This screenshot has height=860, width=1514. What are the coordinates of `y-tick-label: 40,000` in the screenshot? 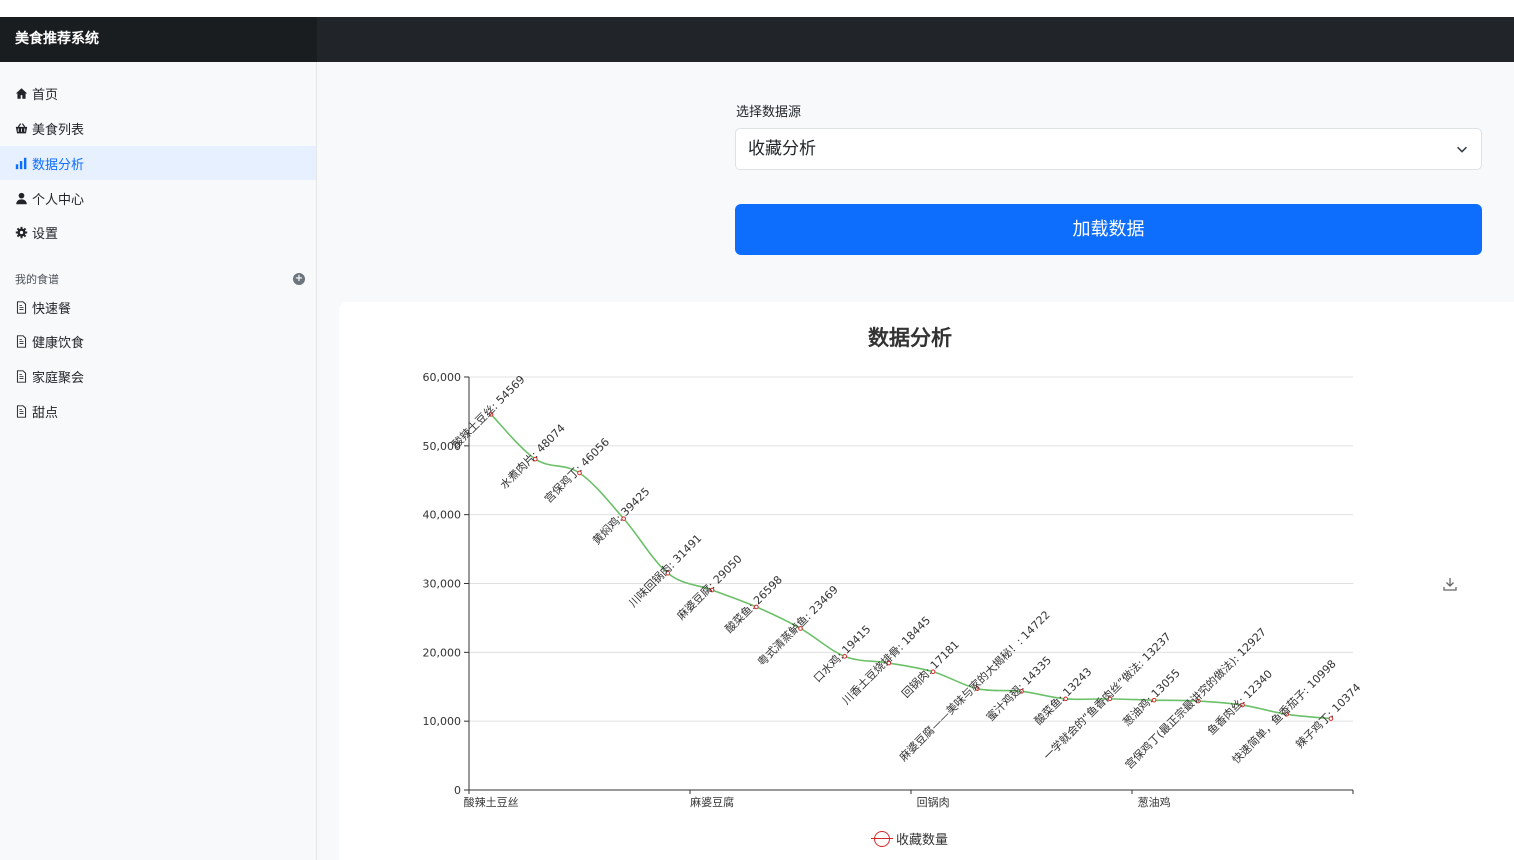 It's located at (442, 515).